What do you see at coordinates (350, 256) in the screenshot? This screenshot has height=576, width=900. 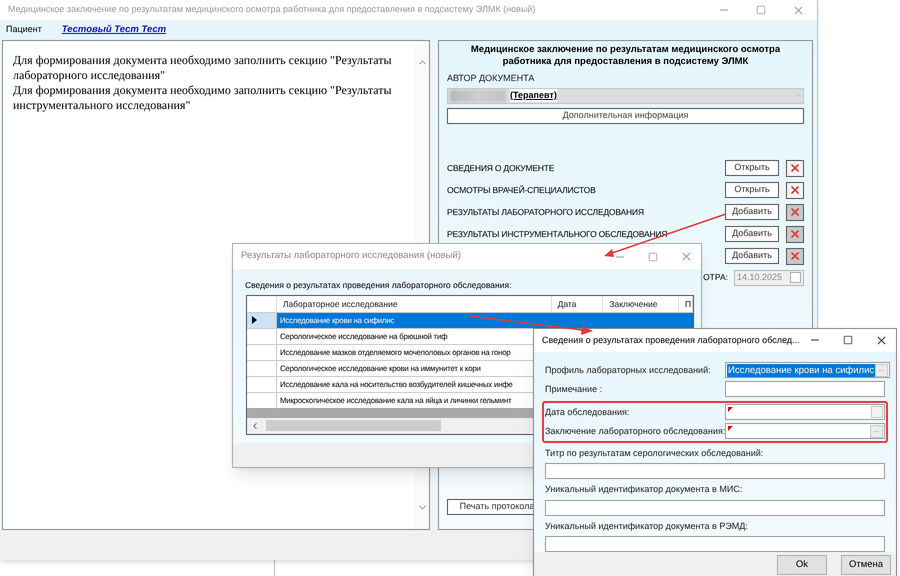 I see `window-title: Результаты лабораторного исследования (новый)` at bounding box center [350, 256].